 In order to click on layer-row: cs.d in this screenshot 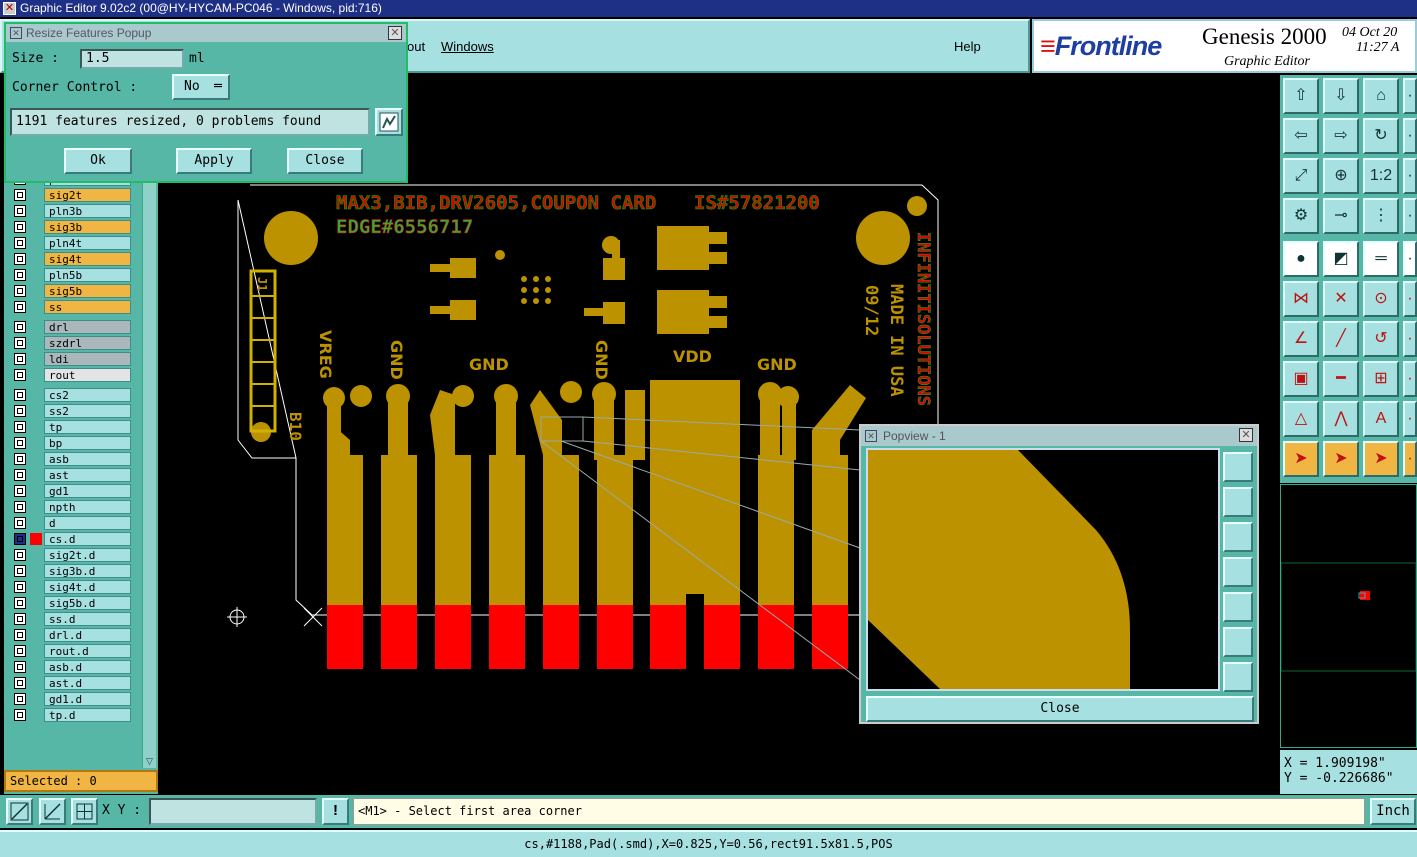, I will do `click(70, 539)`.